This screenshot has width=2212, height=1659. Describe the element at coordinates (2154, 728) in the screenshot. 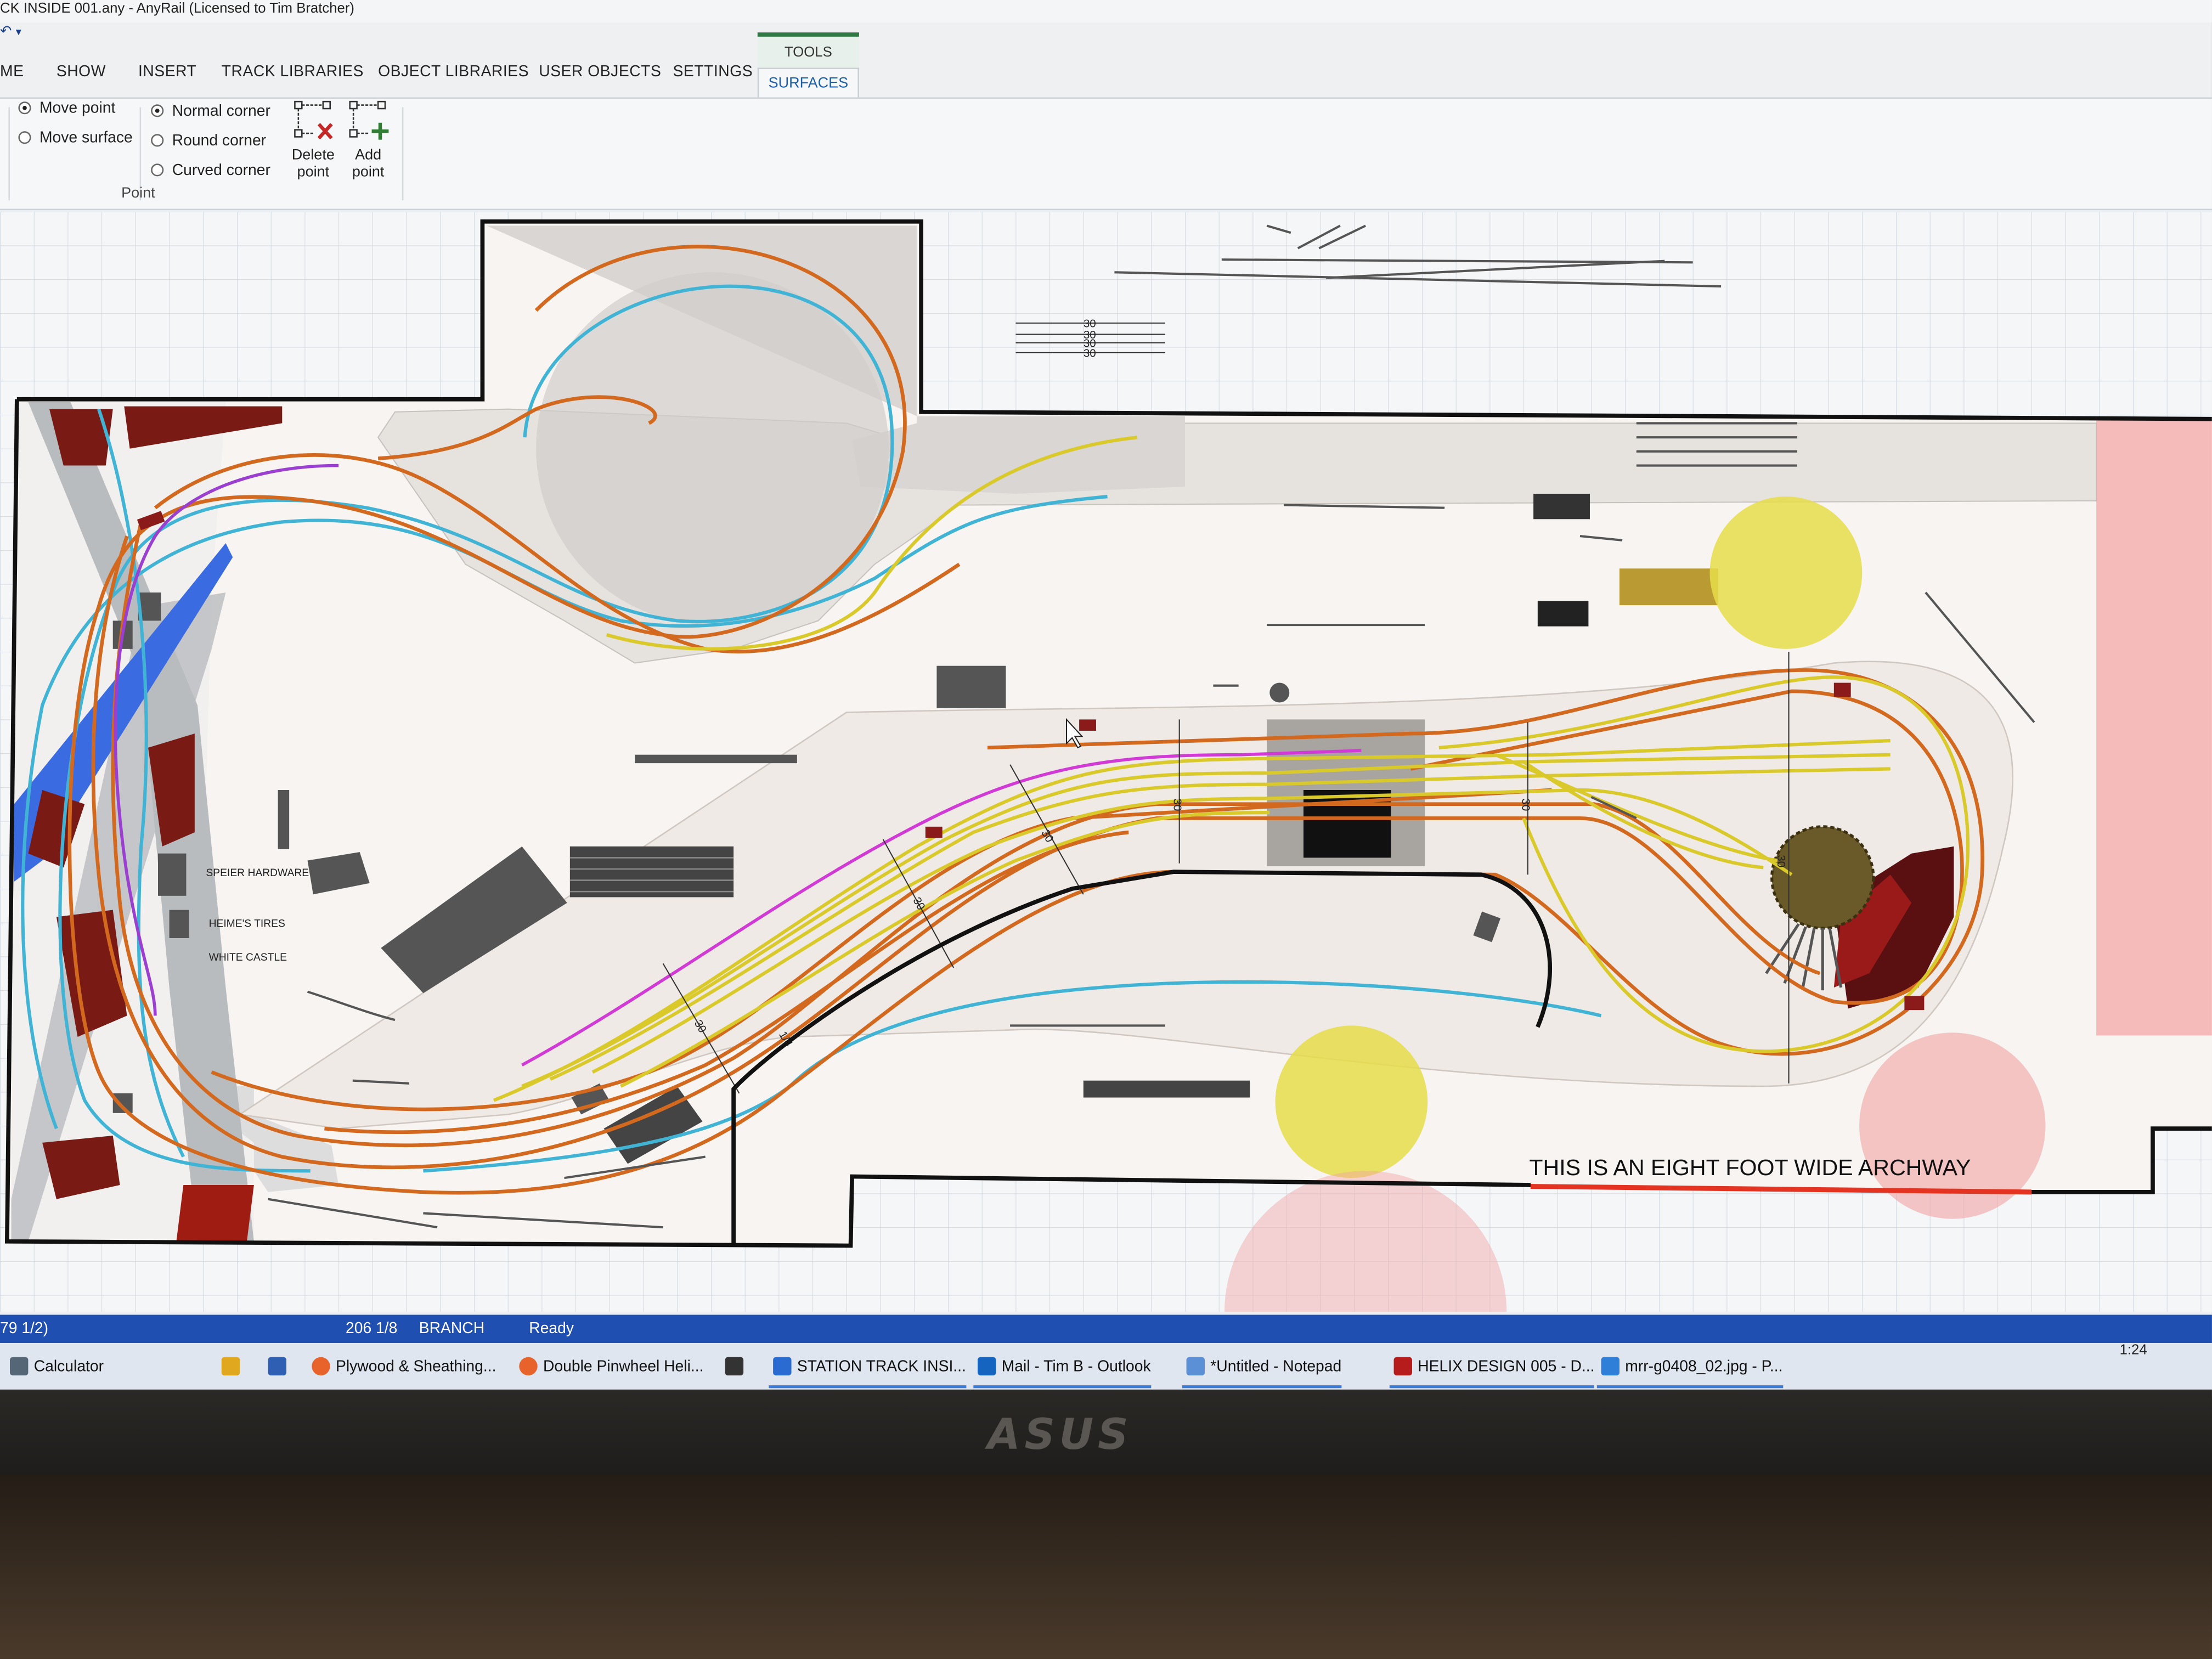

I see `red-zone` at that location.